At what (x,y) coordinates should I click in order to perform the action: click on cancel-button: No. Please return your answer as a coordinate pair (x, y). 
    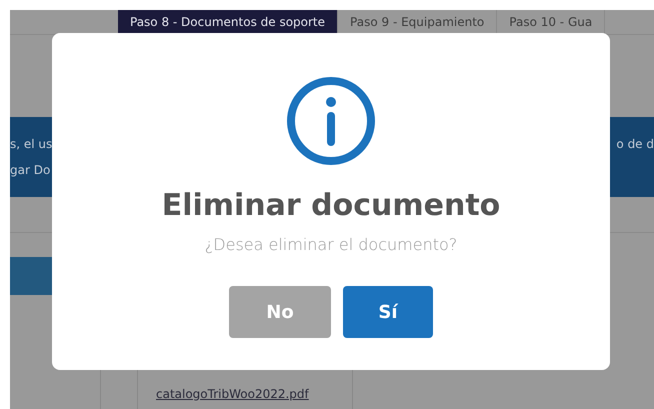
    Looking at the image, I should click on (280, 312).